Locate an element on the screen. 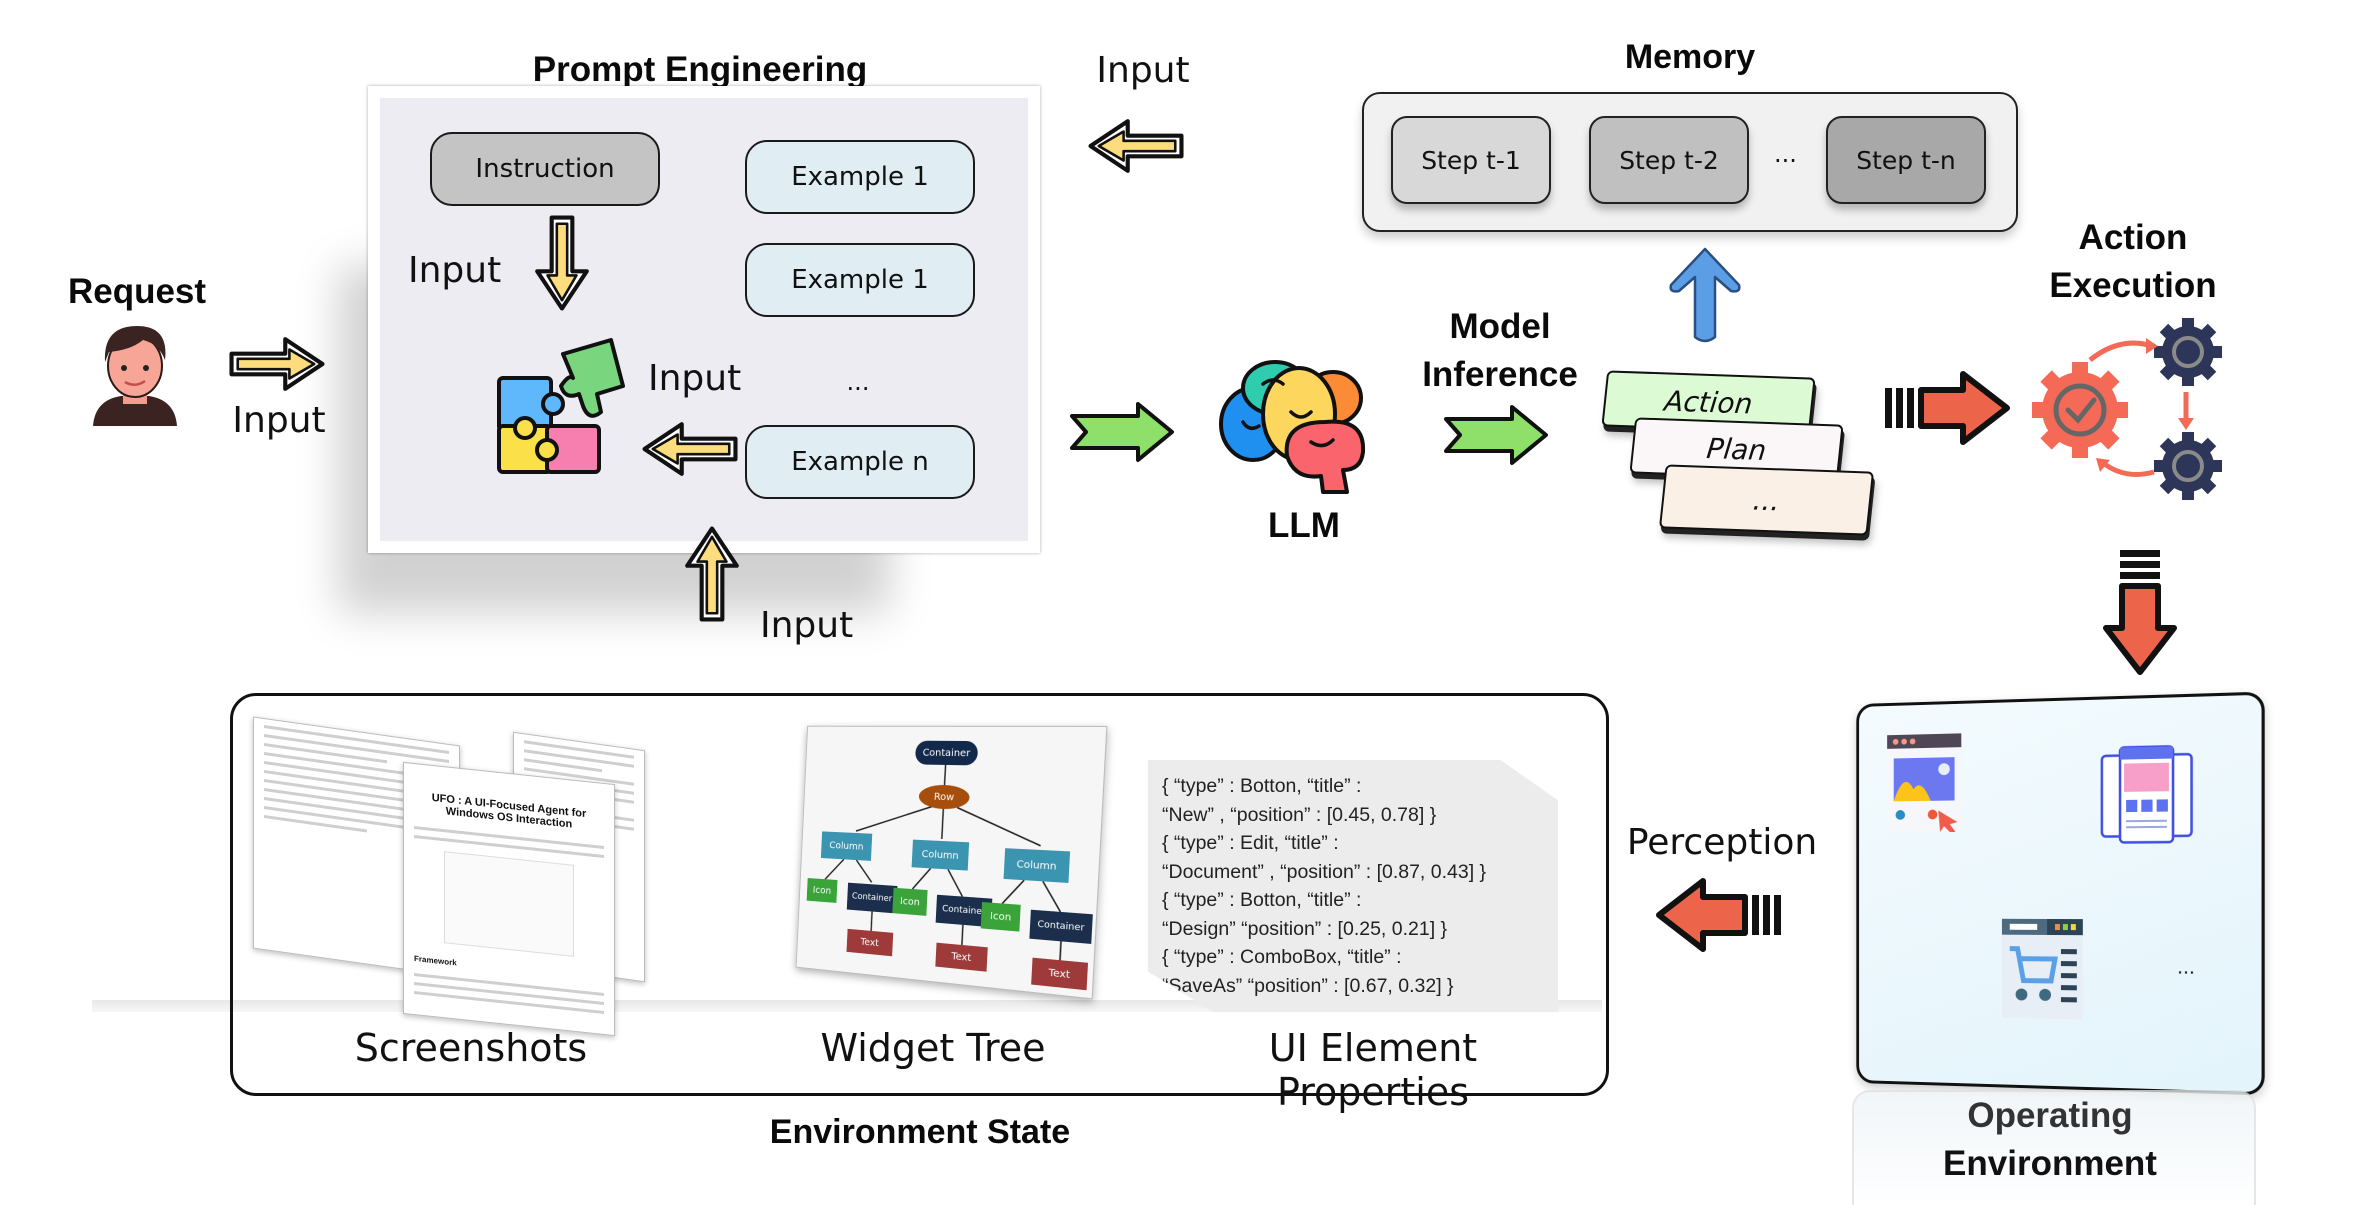 This screenshot has height=1205, width=2364. memory-step-label: Step t-2 is located at coordinates (1669, 160).